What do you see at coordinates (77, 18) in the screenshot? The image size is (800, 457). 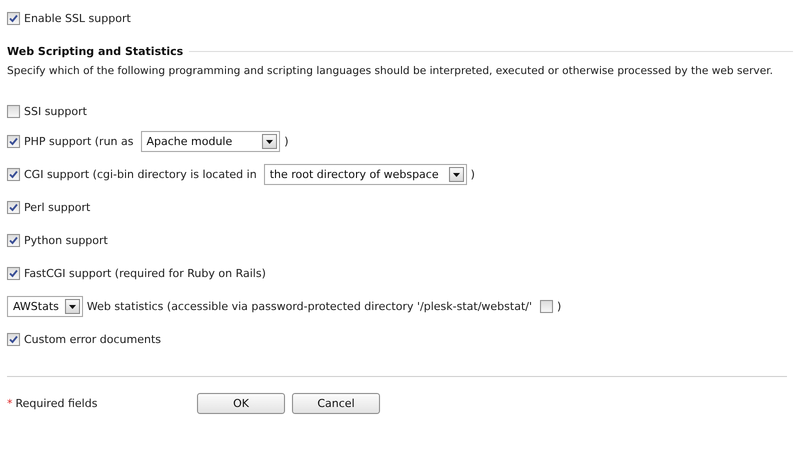 I see `checkbox-label: Enable SSL support` at bounding box center [77, 18].